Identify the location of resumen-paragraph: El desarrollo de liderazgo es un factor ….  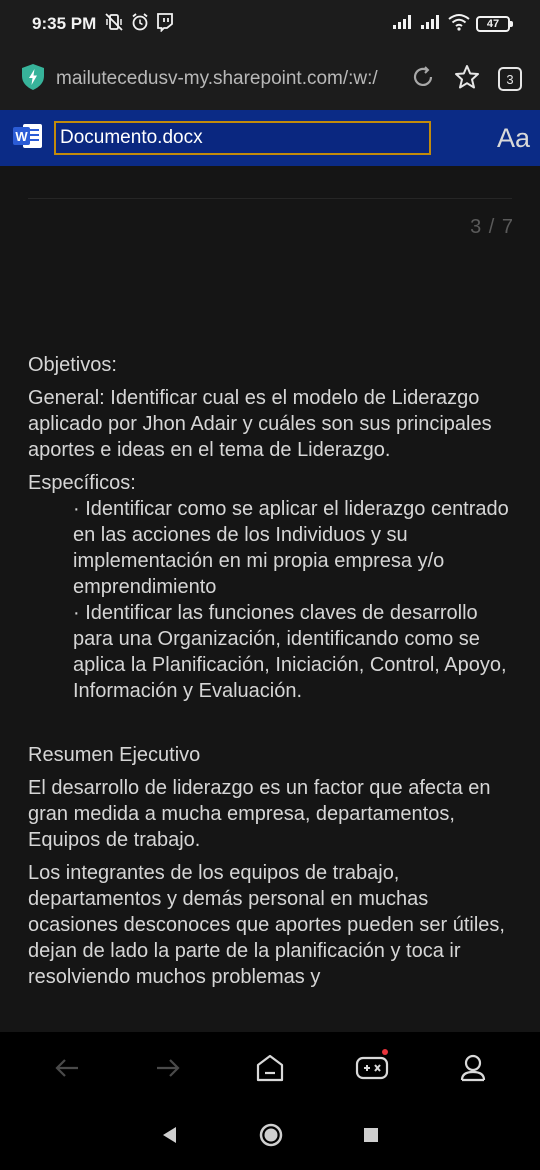
(259, 814).